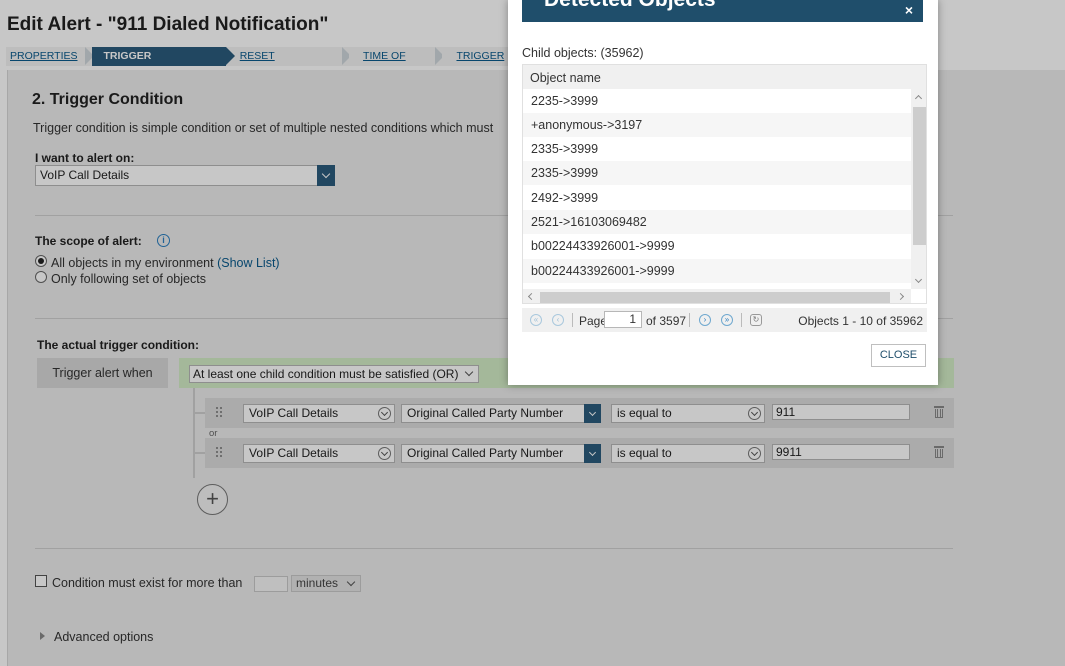 The height and width of the screenshot is (666, 1065). Describe the element at coordinates (128, 279) in the screenshot. I see `scope-some-label: Only following set of objects` at that location.